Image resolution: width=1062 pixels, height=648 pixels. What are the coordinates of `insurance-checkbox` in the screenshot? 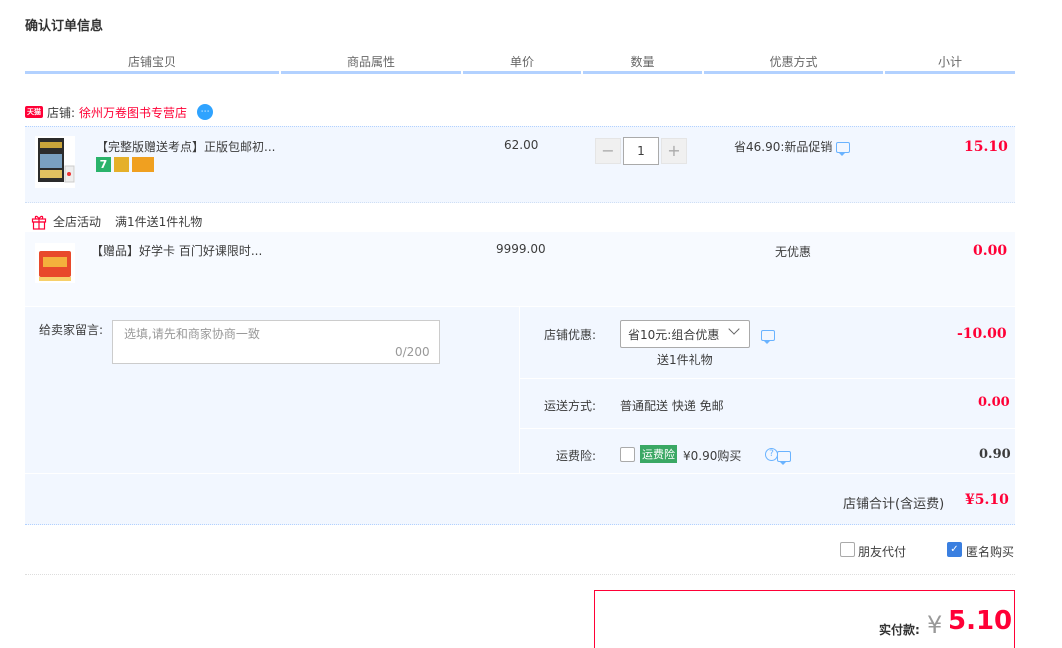 It's located at (627, 454).